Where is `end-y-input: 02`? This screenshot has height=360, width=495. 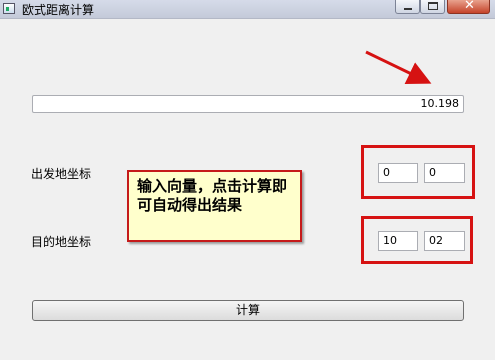
end-y-input: 02 is located at coordinates (444, 241).